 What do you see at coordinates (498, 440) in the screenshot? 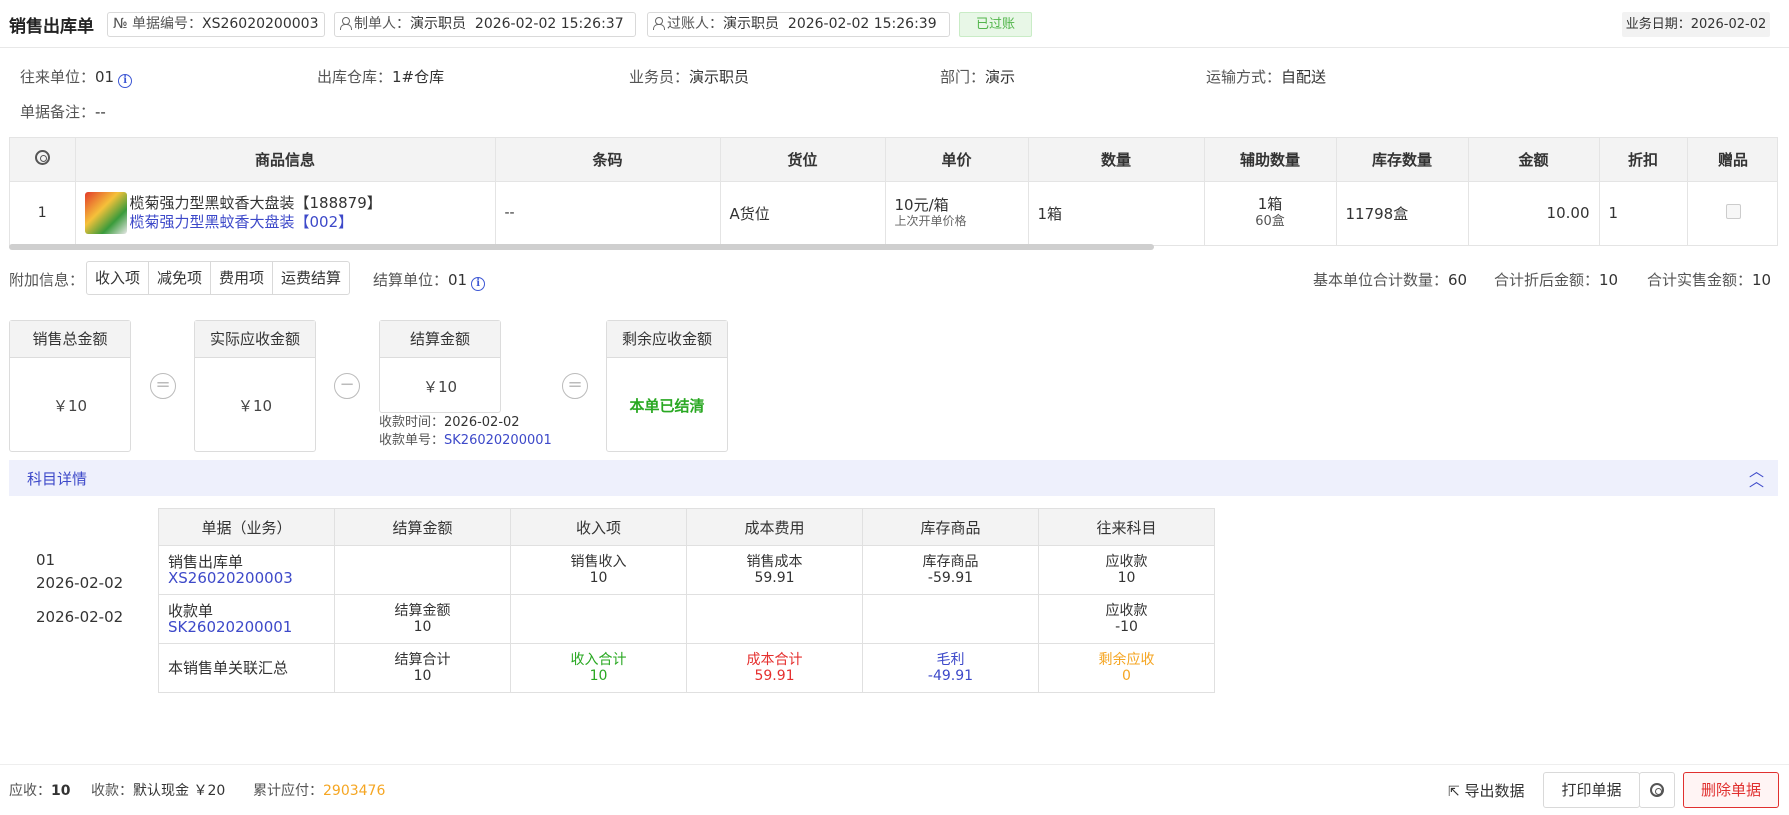
I see `payment-no-link: SK26020200001` at bounding box center [498, 440].